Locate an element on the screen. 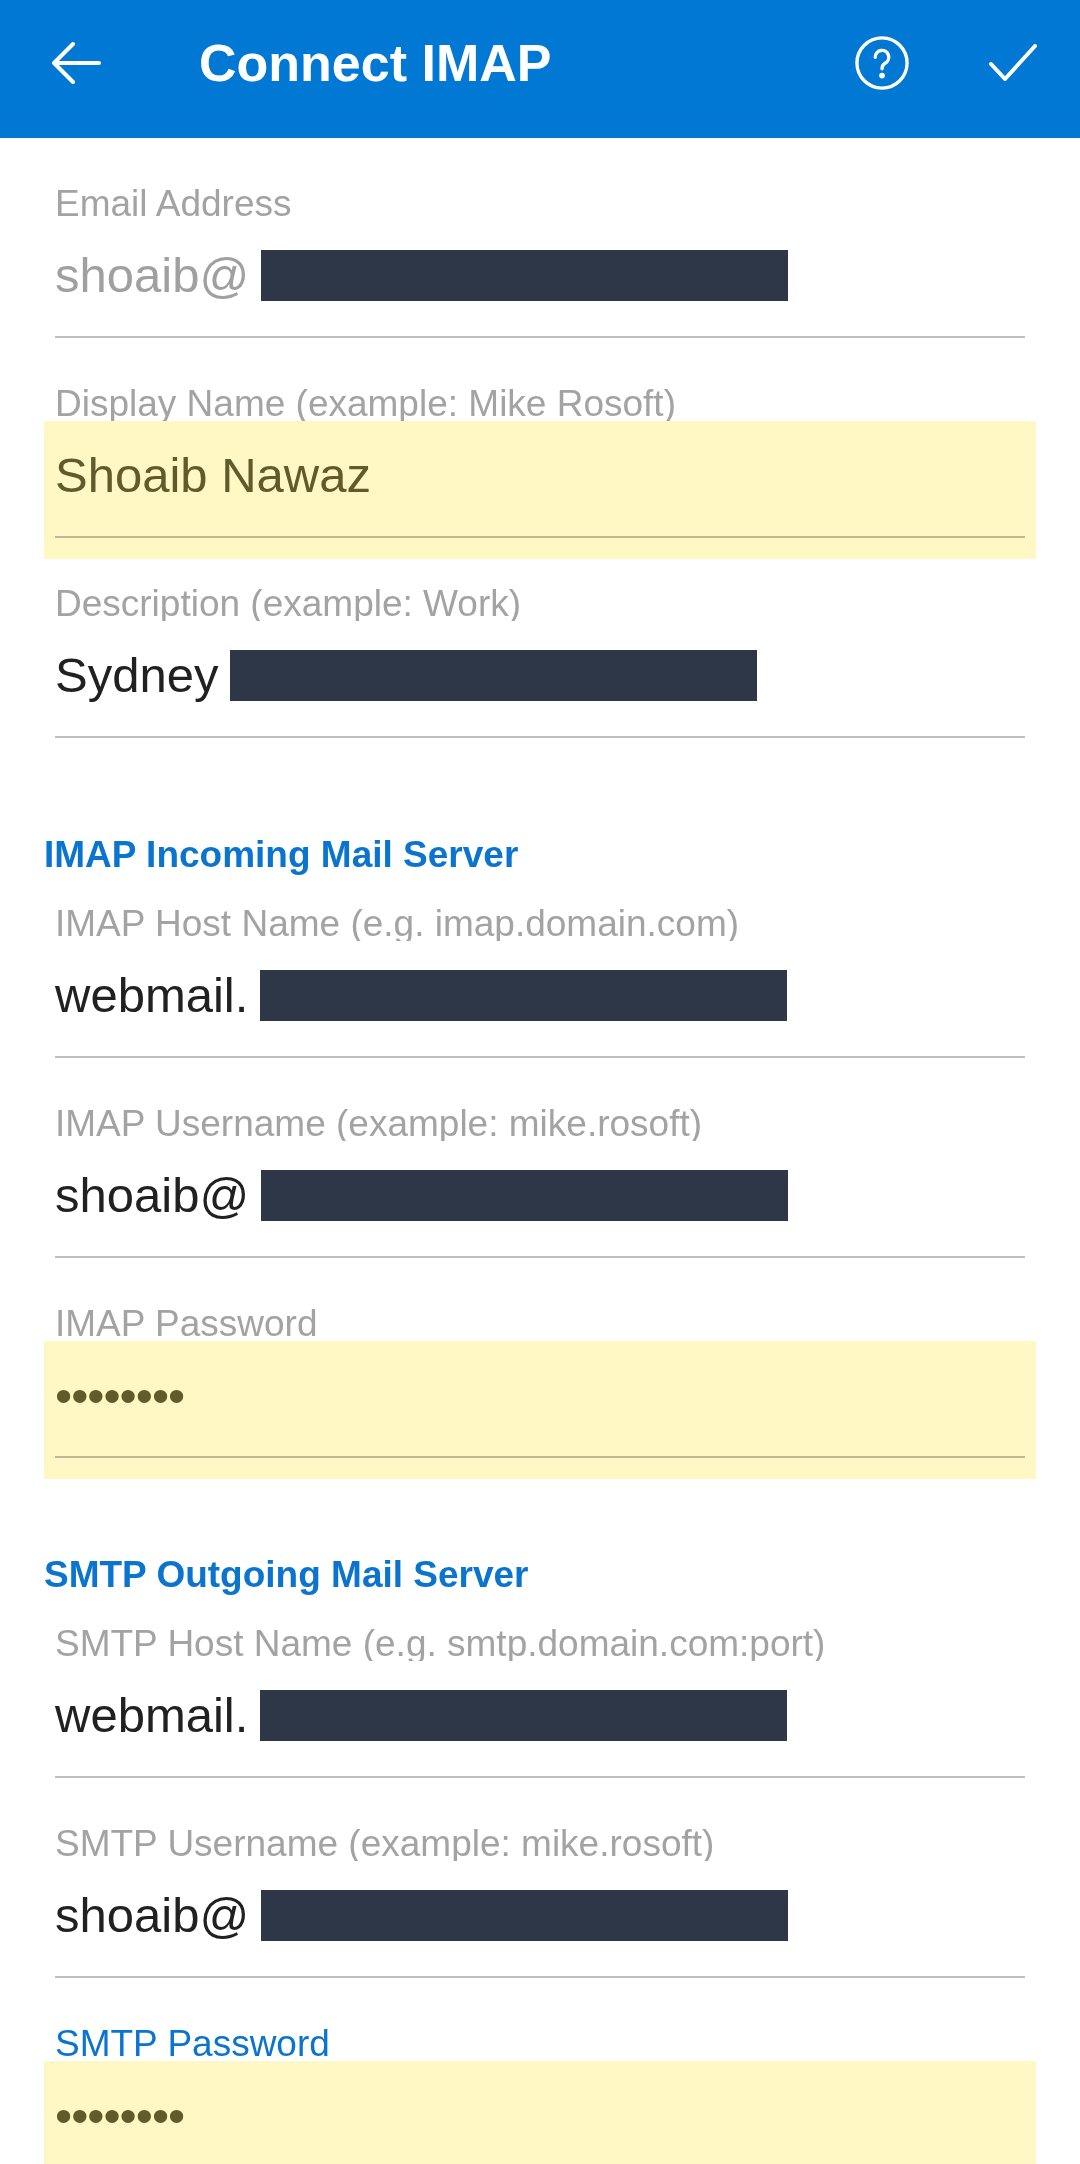  help-icon is located at coordinates (882, 63).